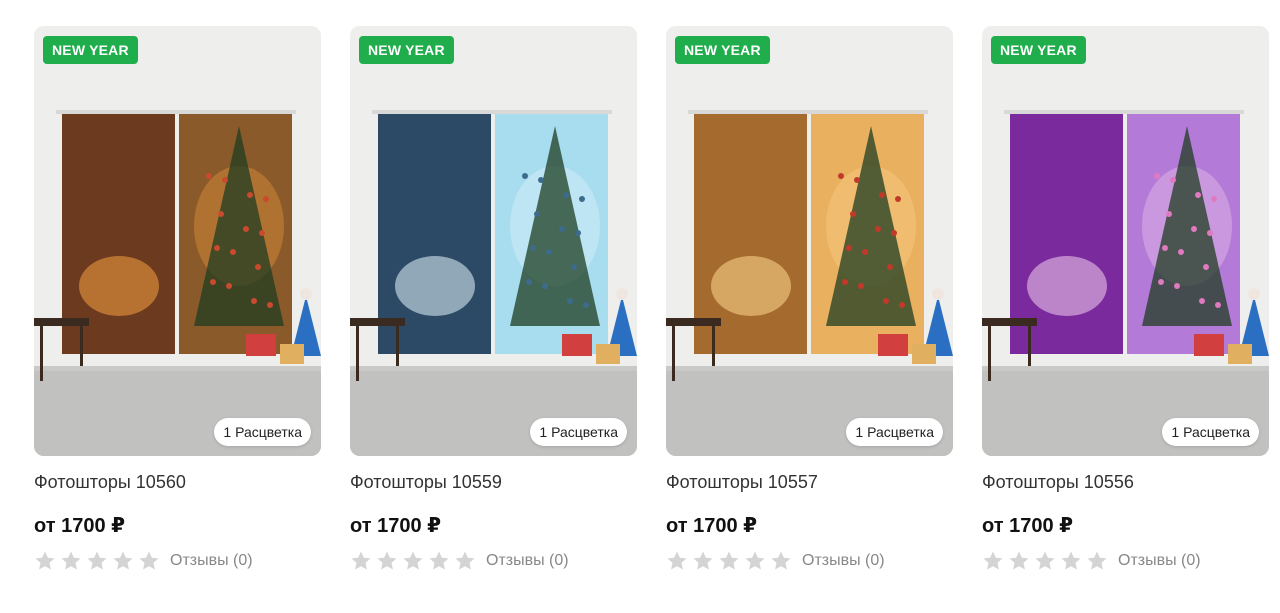 The height and width of the screenshot is (613, 1280). What do you see at coordinates (493, 482) in the screenshot?
I see `product-title: Фотошторы 10559` at bounding box center [493, 482].